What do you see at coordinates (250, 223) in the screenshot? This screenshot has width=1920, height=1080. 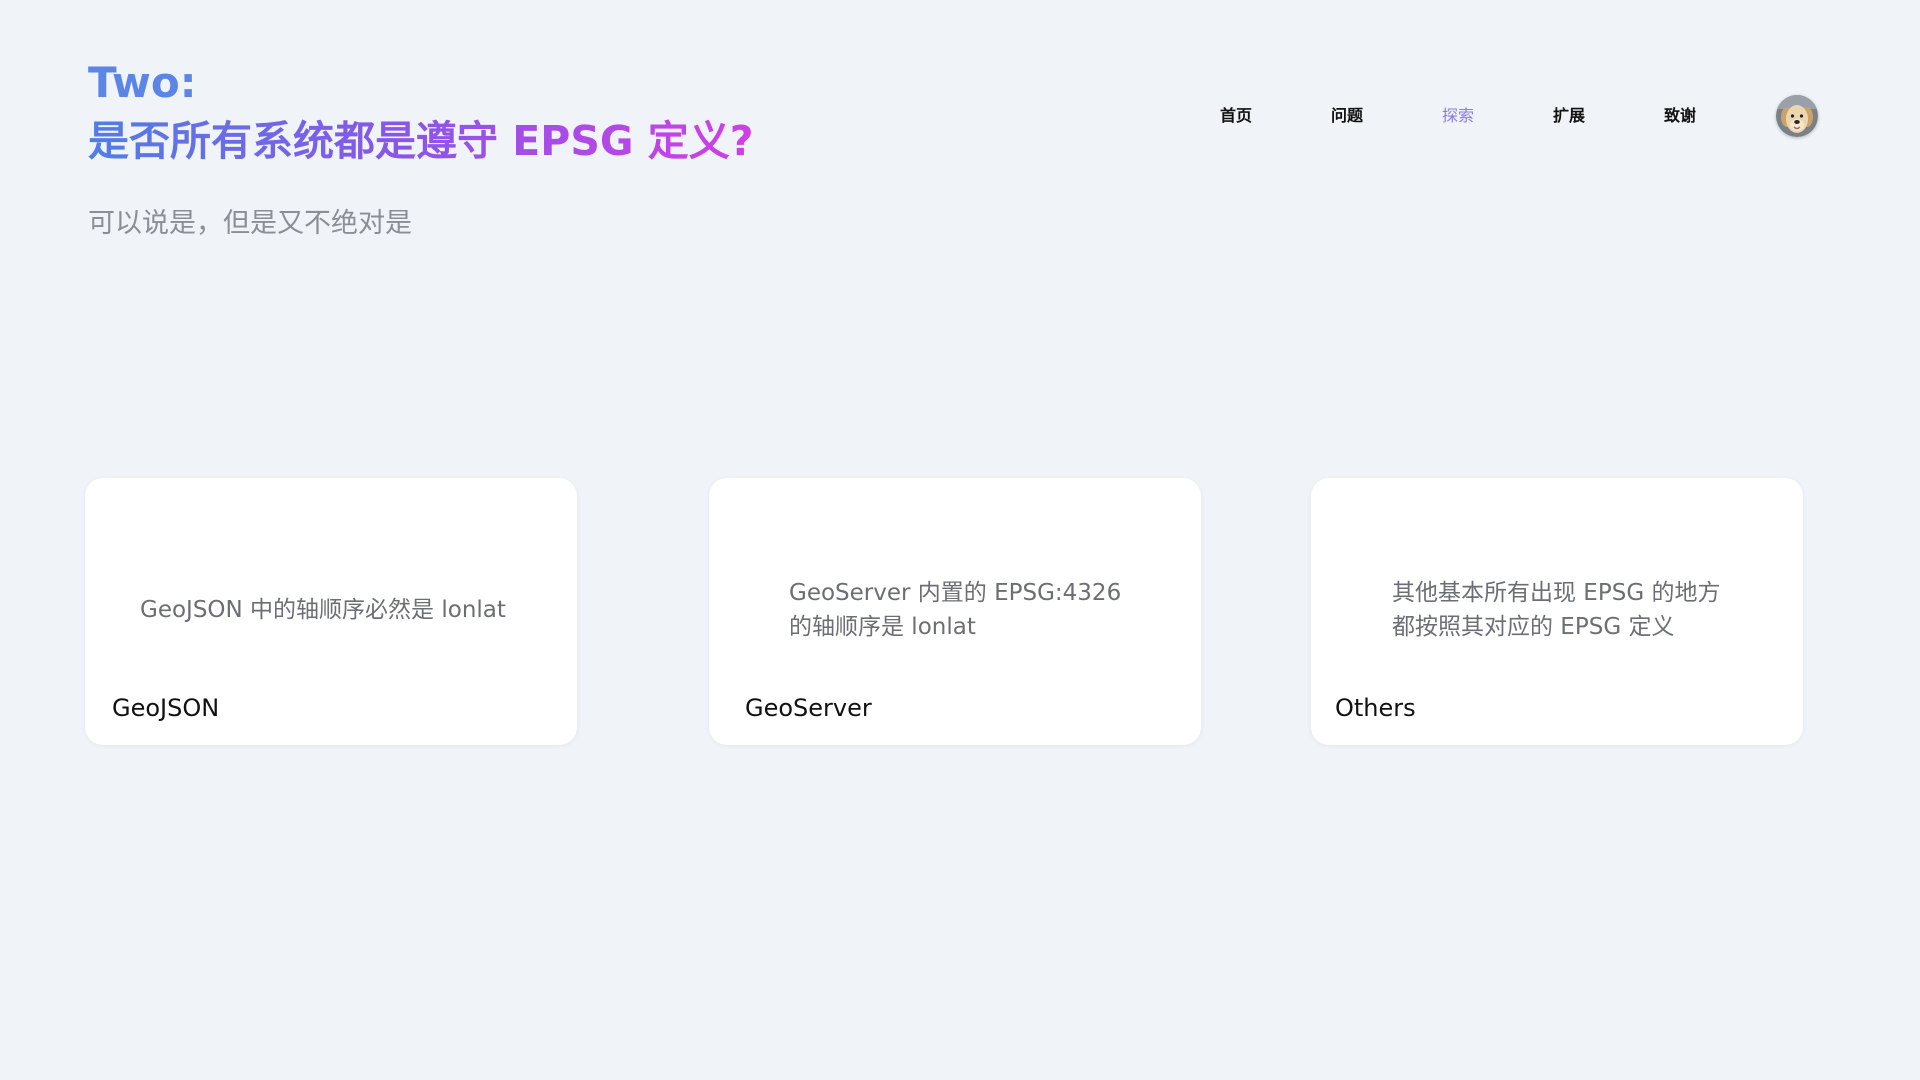 I see `page-subtitle: 可以说是，但是又不绝对是` at bounding box center [250, 223].